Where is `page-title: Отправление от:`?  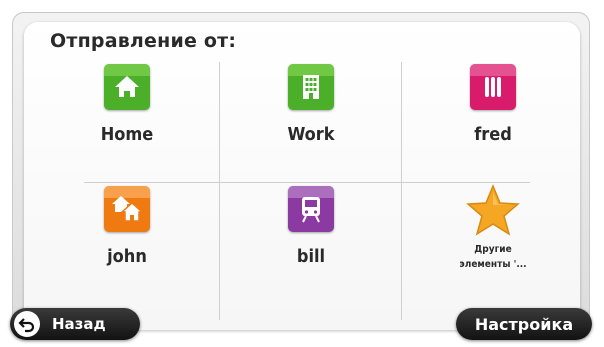
page-title: Отправление от: is located at coordinates (143, 41).